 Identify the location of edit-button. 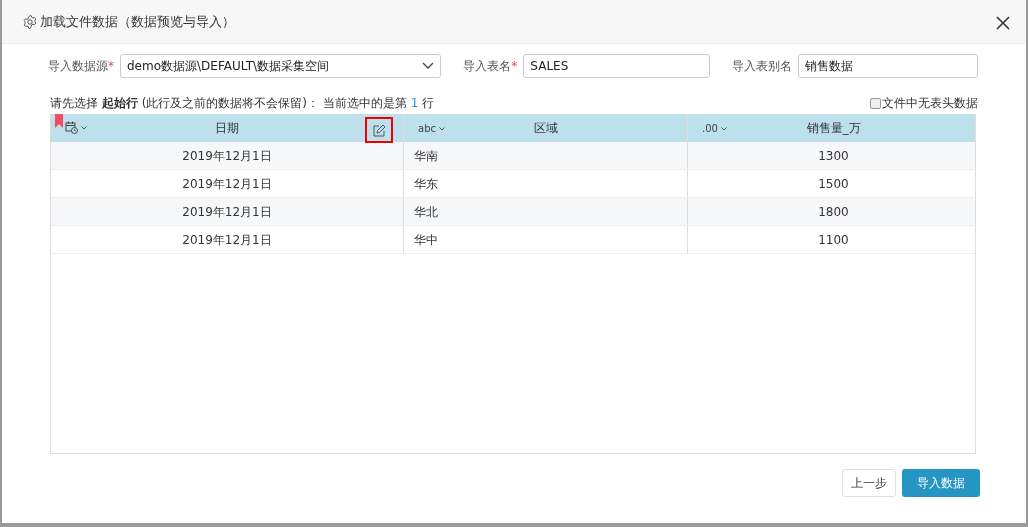
(379, 130).